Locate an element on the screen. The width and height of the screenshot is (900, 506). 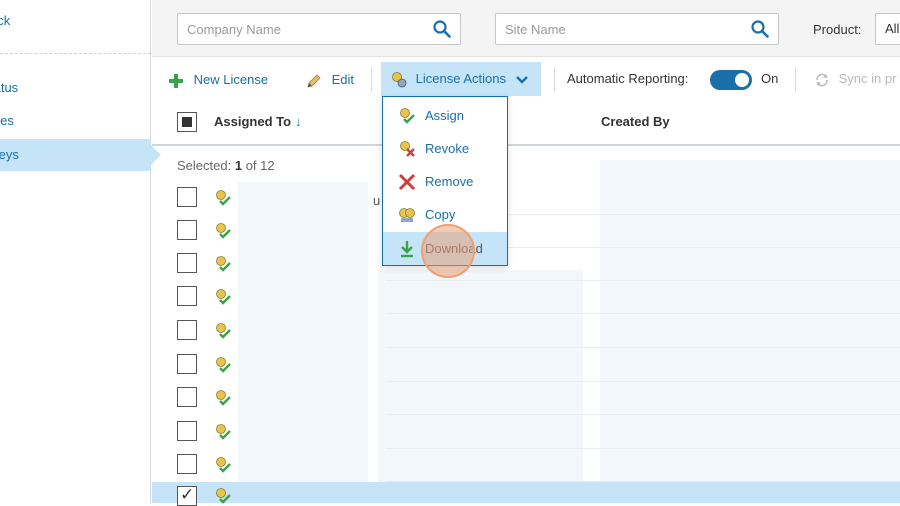
license-actions-button: License Actions is located at coordinates (461, 79).